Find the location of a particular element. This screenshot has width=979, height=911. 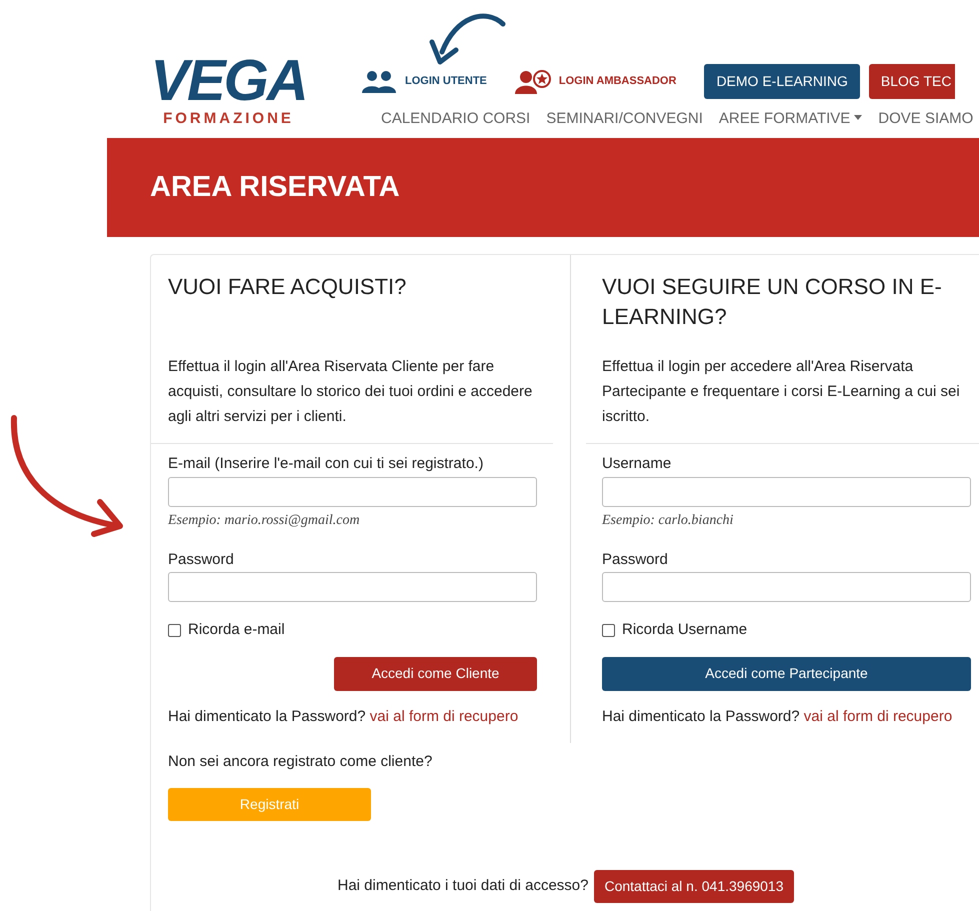

login-link: LOGIN UTENTE is located at coordinates (446, 81).